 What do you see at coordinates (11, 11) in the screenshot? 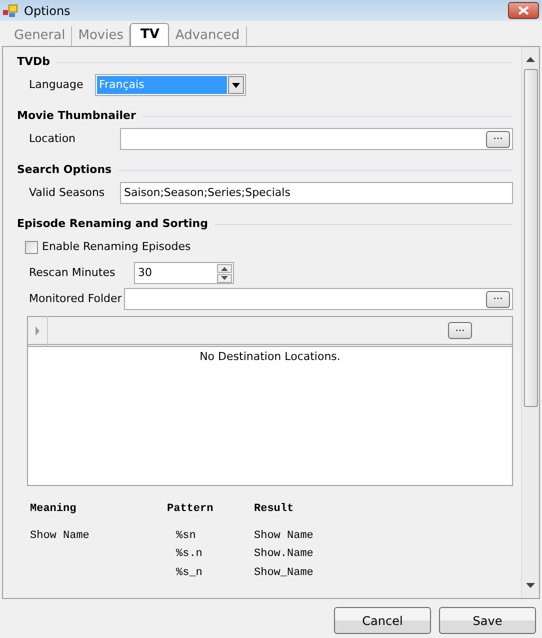
I see `app-icon` at bounding box center [11, 11].